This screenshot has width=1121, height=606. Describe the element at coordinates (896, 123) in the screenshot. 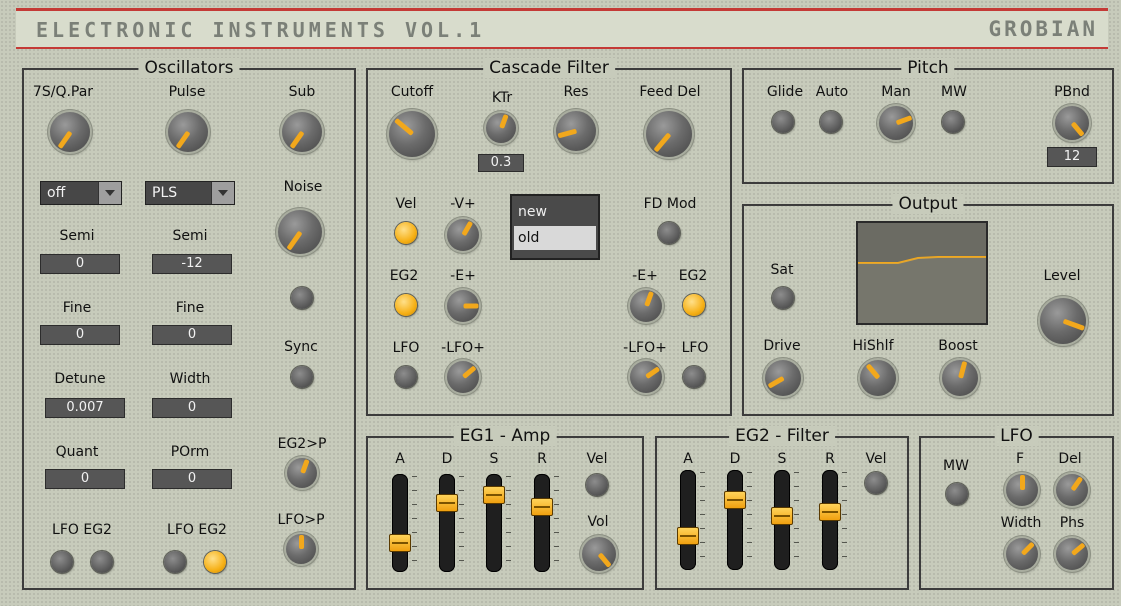

I see `man-knob` at that location.